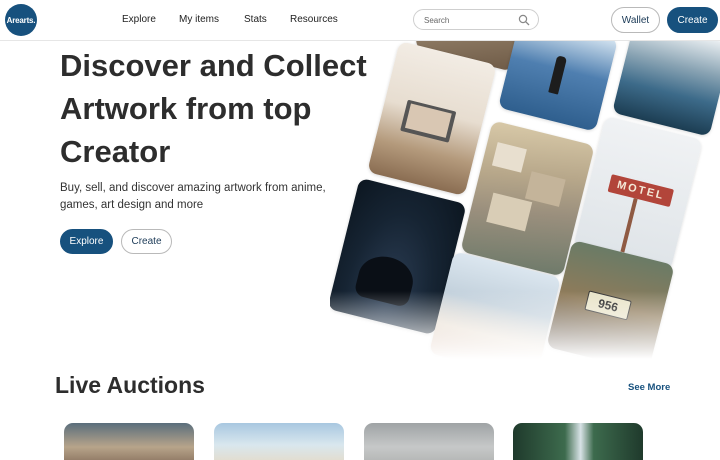  I want to click on search-input, so click(469, 20).